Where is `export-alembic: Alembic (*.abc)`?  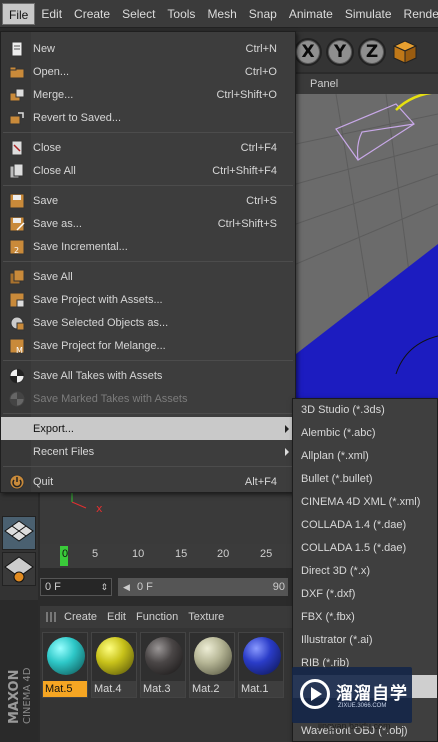
export-alembic: Alembic (*.abc) is located at coordinates (365, 433).